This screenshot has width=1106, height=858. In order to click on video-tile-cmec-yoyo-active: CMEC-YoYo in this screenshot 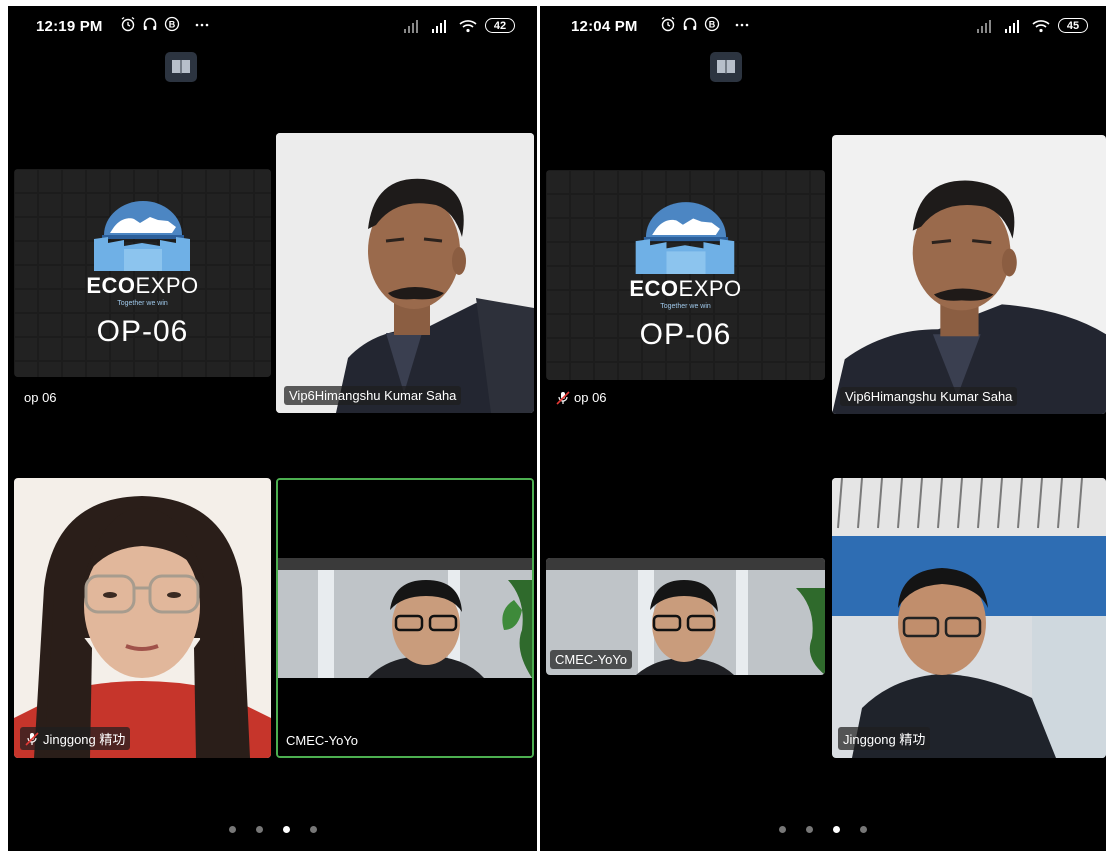, I will do `click(405, 618)`.